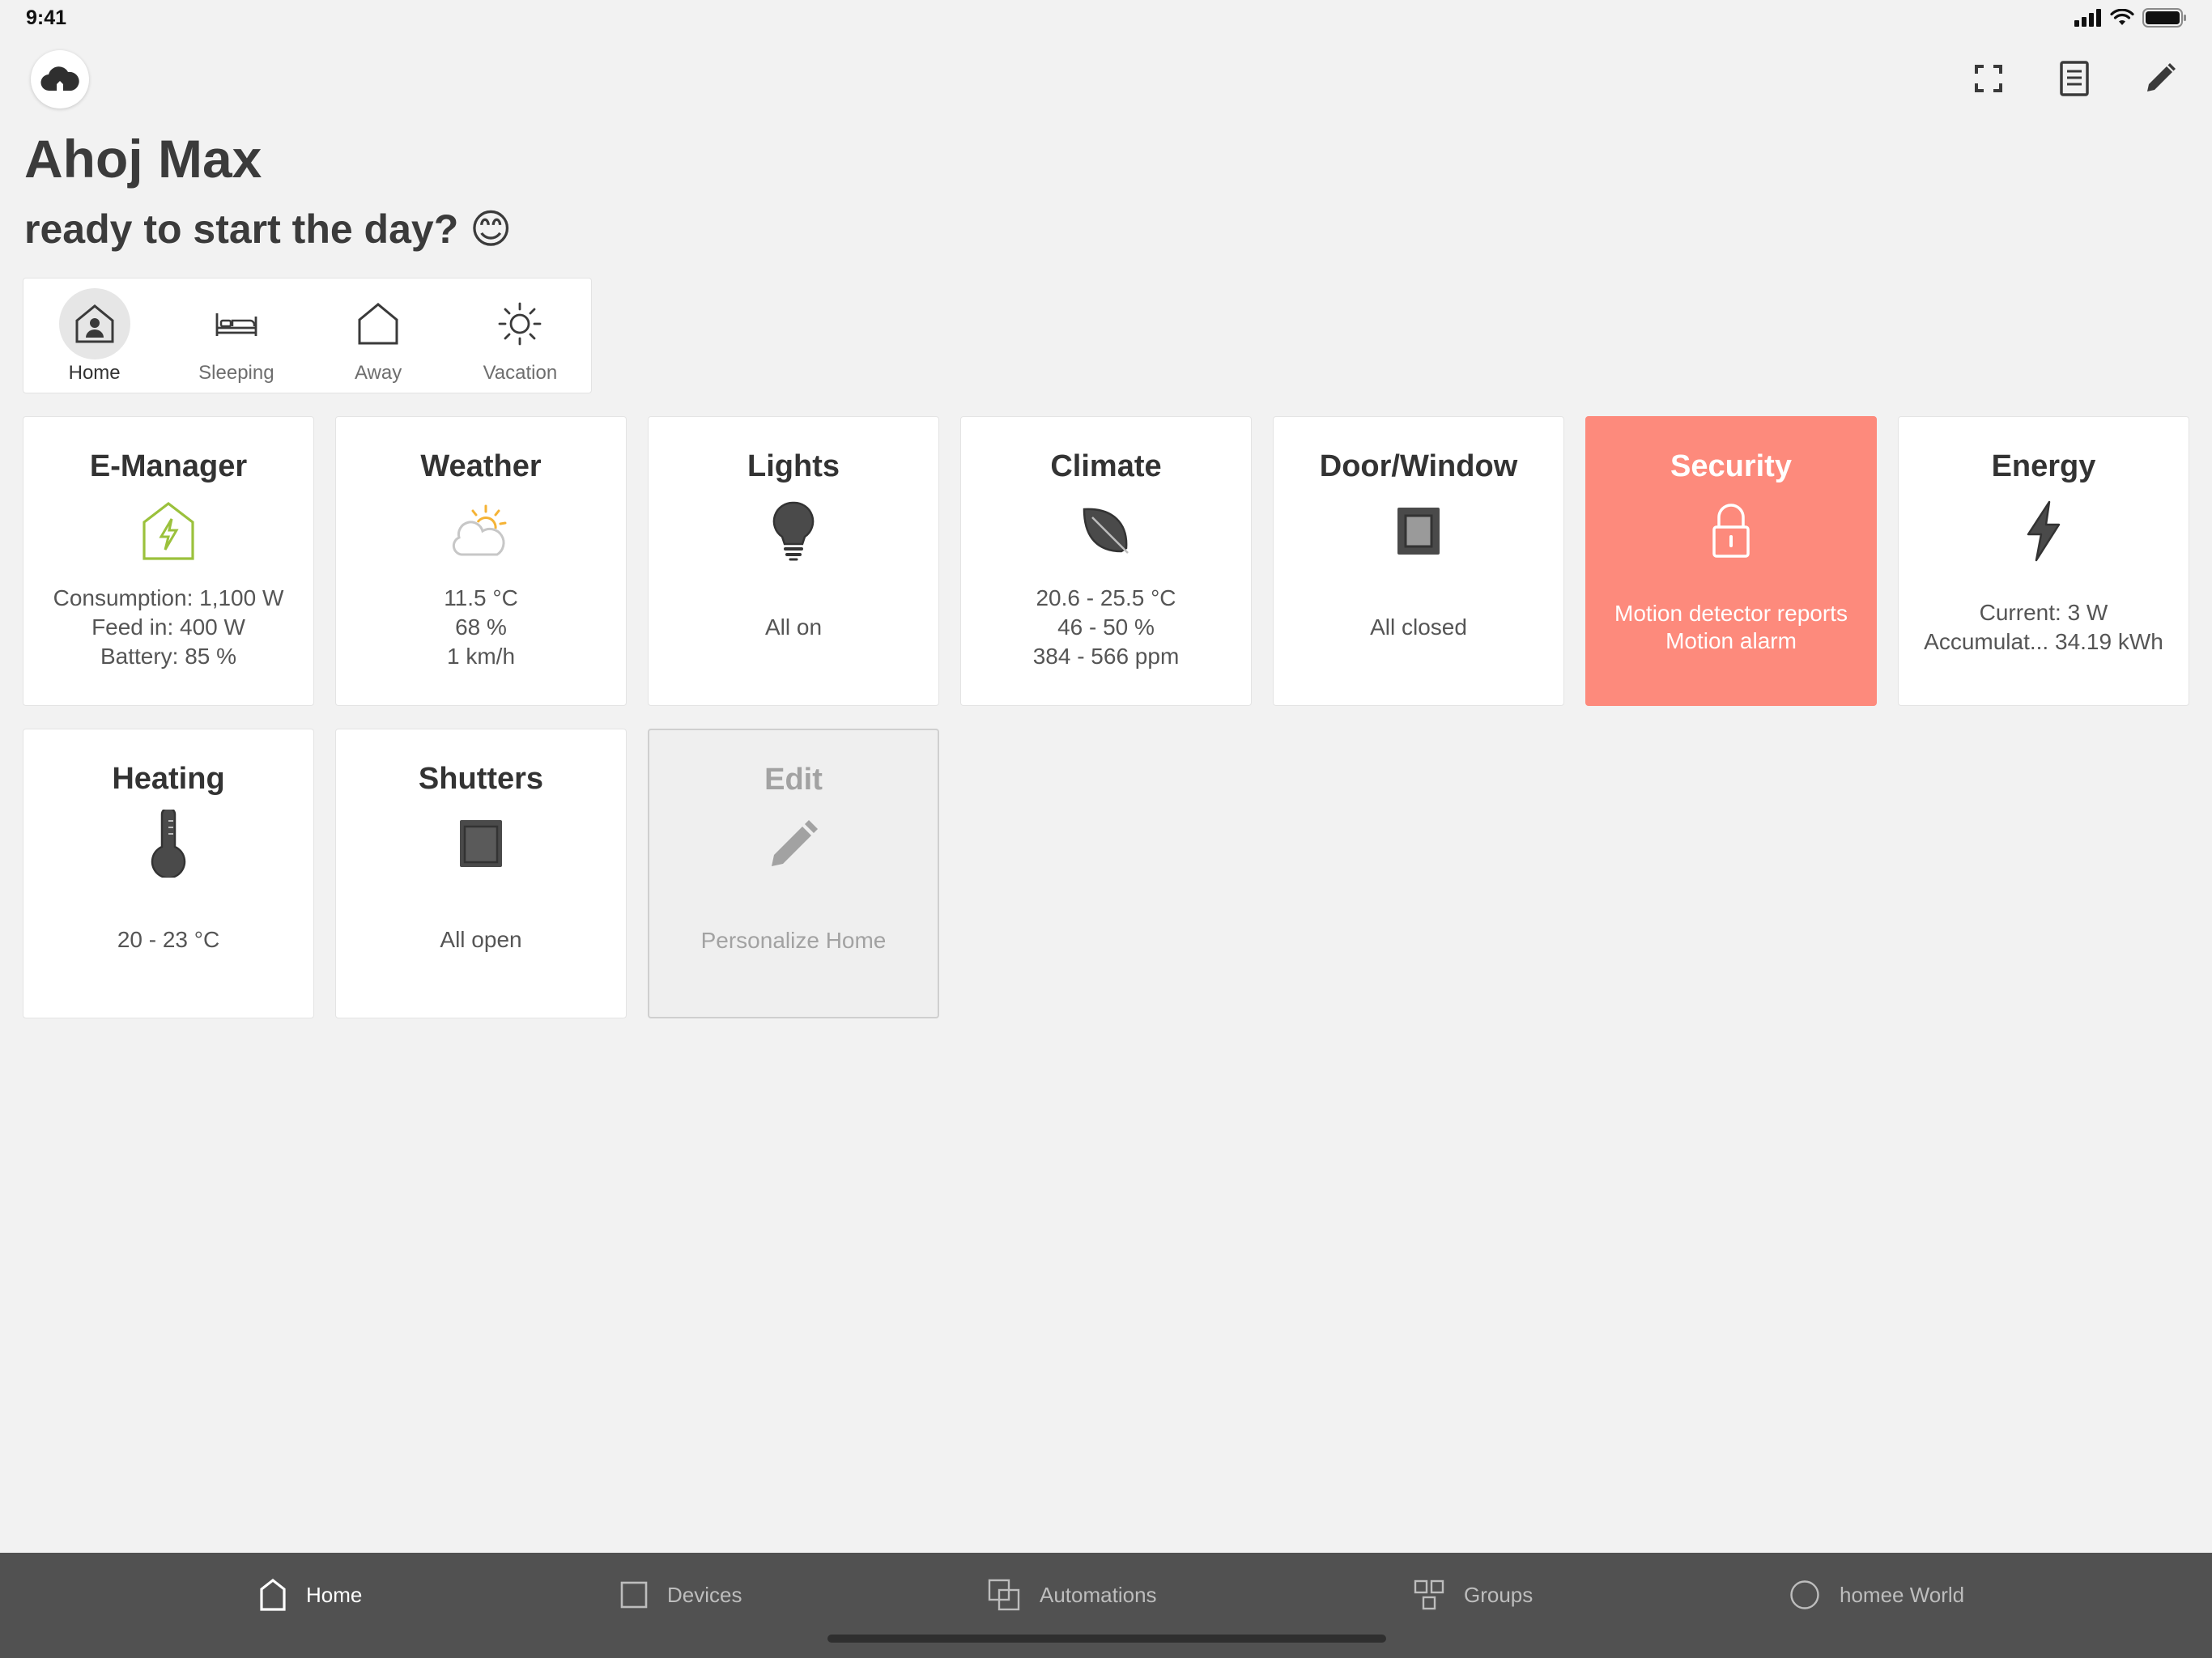  I want to click on window-closed-icon, so click(1419, 531).